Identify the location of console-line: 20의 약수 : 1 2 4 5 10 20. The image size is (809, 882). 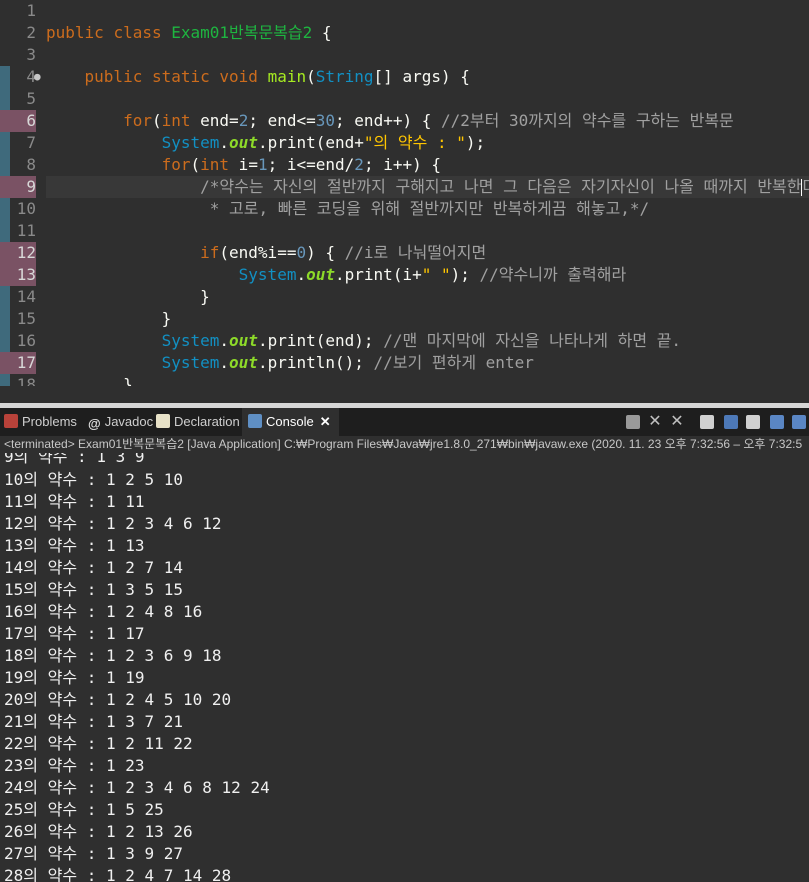
(118, 699).